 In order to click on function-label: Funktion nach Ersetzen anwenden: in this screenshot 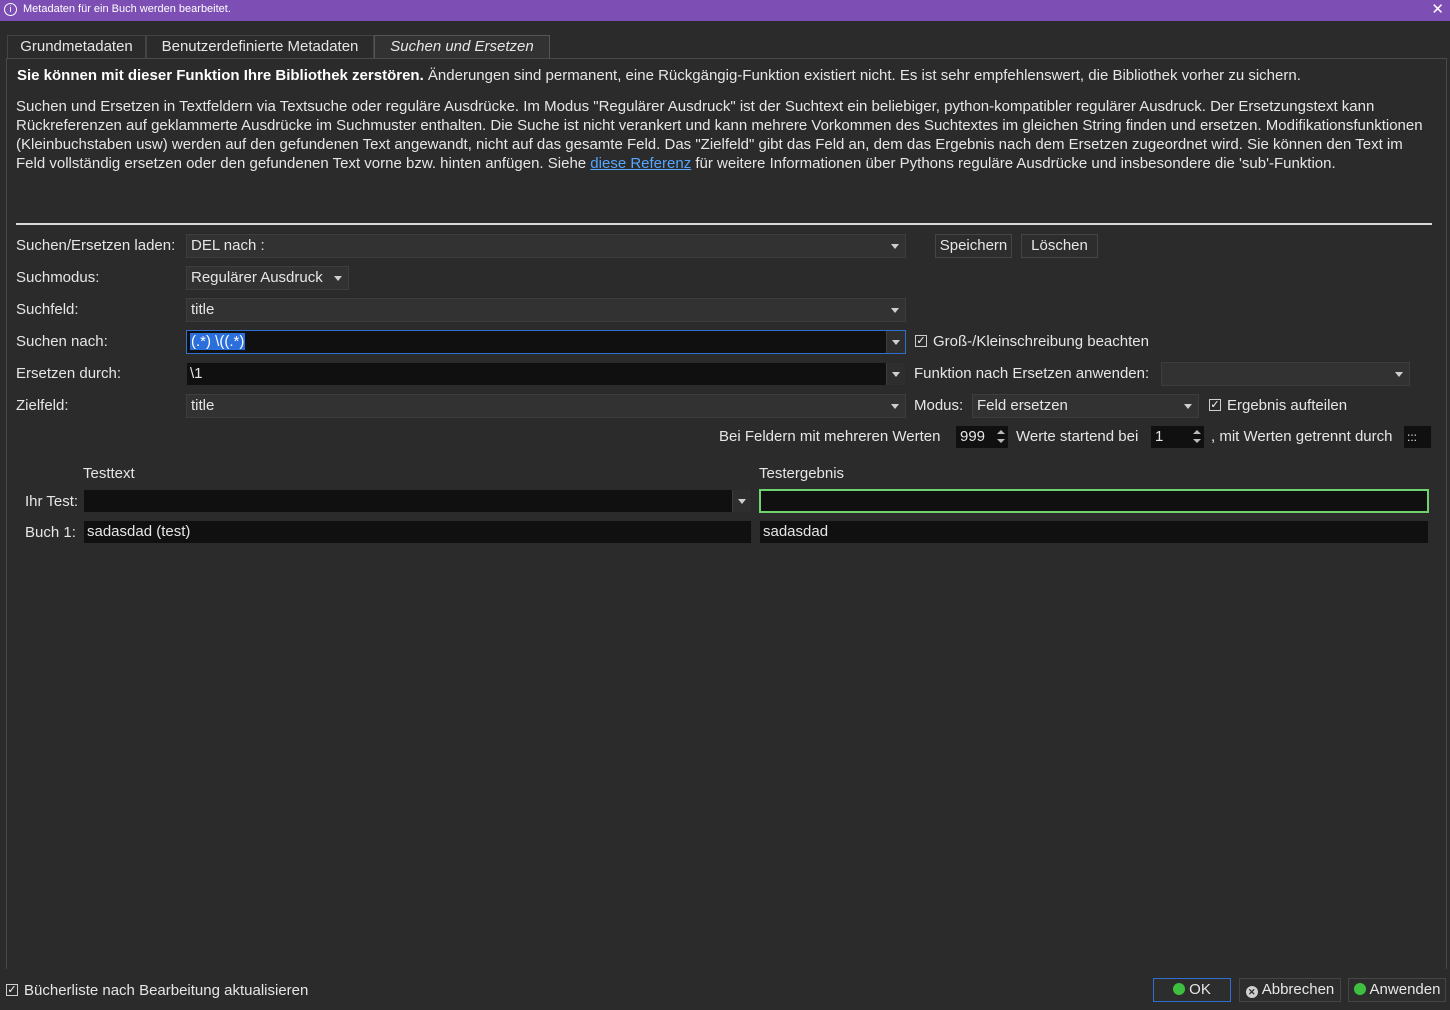, I will do `click(1032, 373)`.